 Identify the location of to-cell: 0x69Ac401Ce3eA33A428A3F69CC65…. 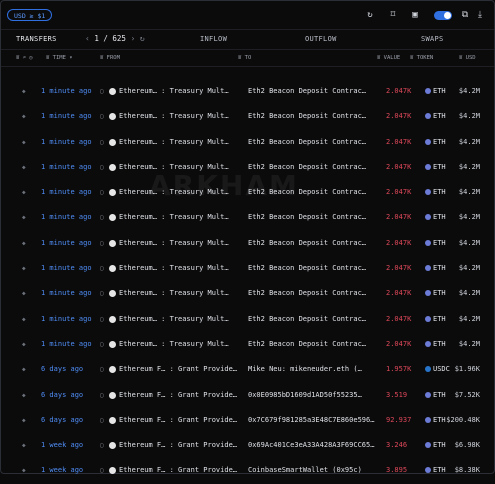
(315, 445).